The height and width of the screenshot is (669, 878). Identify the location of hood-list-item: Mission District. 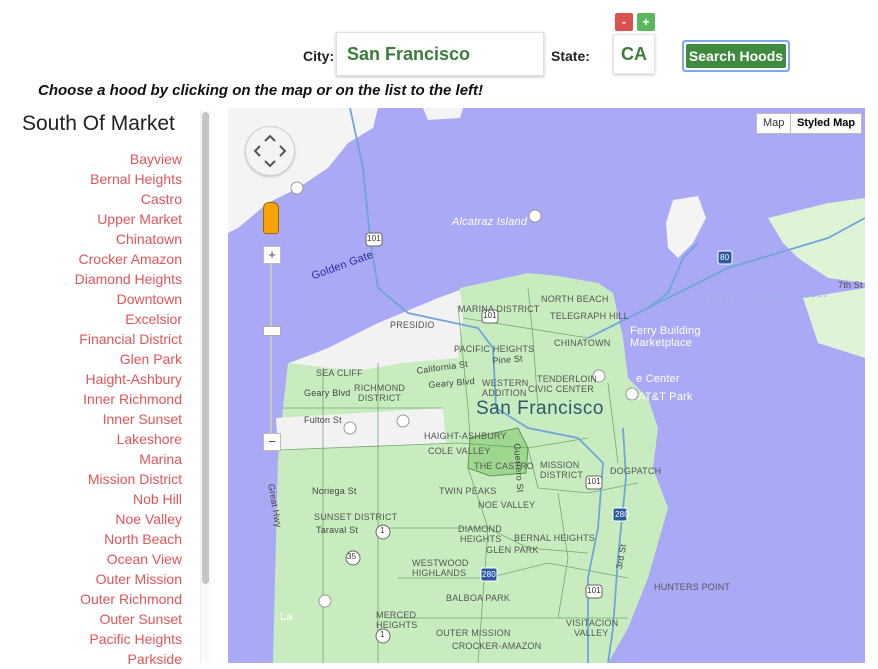
(91, 479).